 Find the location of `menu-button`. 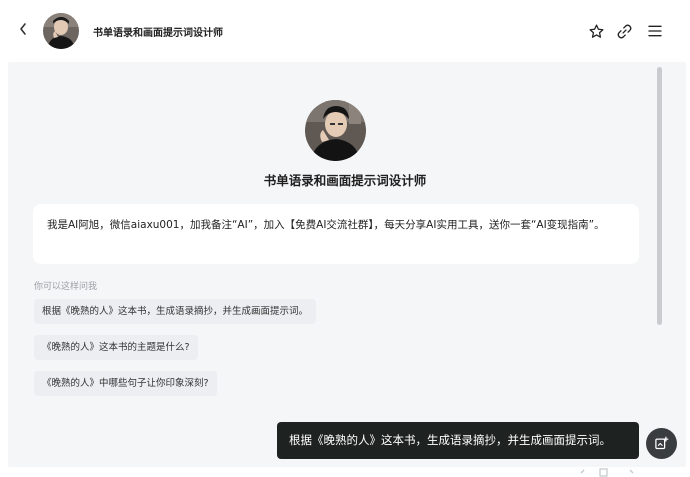

menu-button is located at coordinates (655, 31).